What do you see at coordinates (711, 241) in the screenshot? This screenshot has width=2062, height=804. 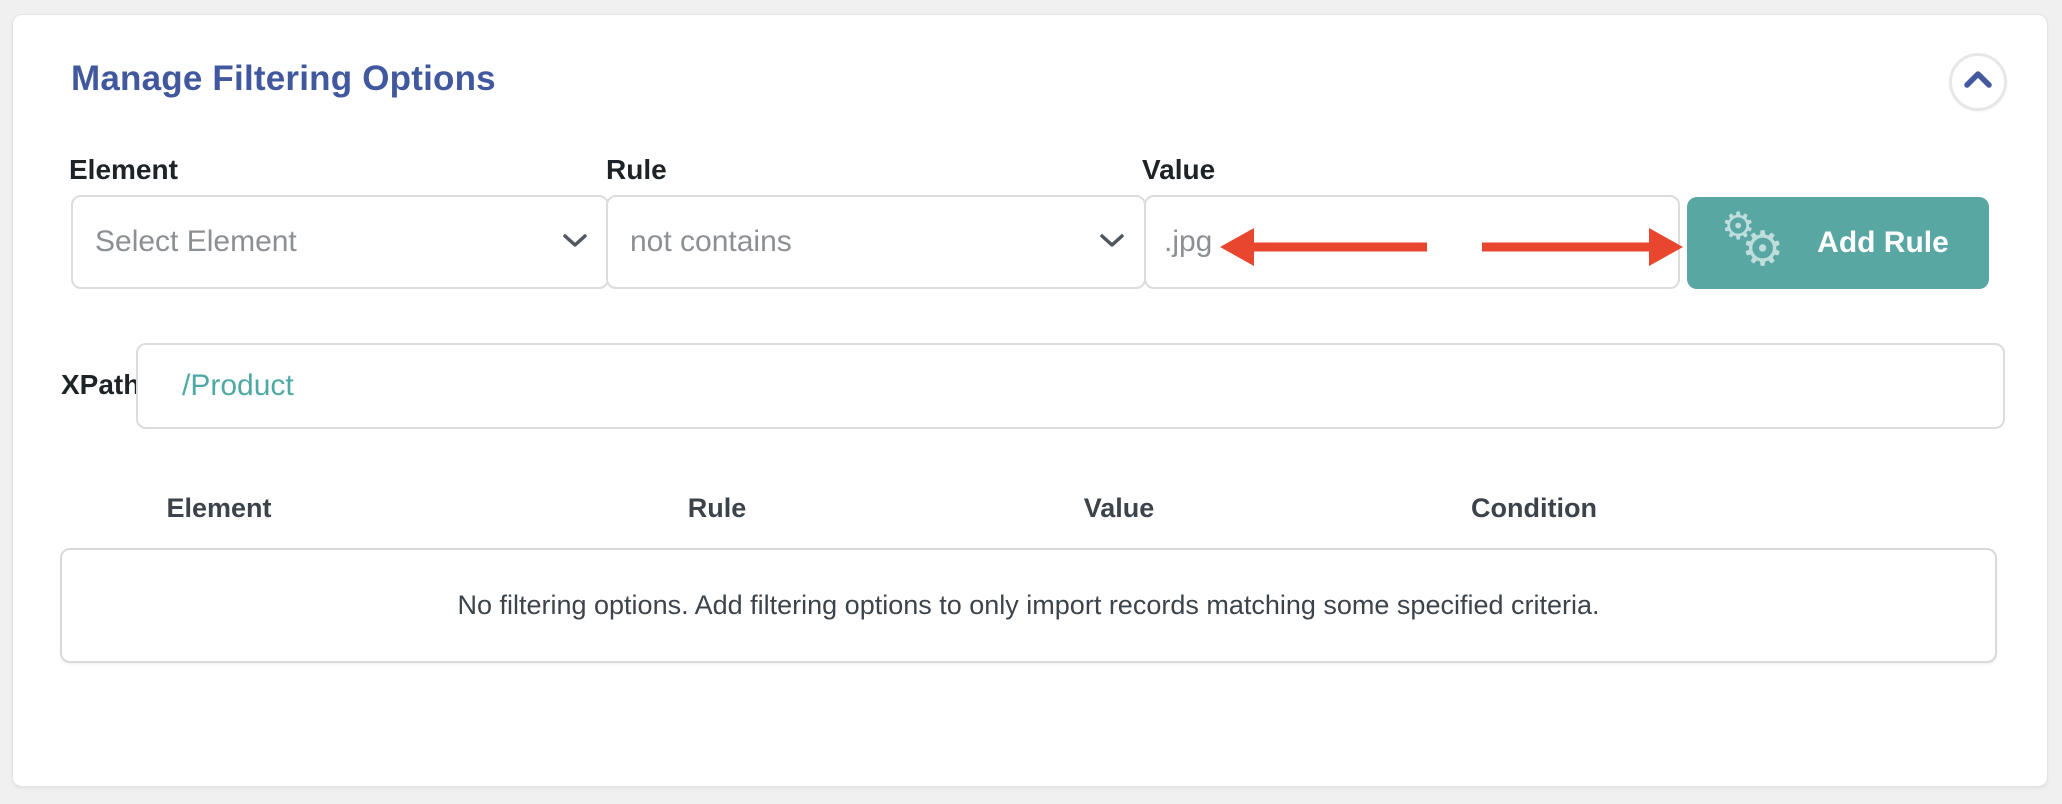 I see `rule-select-value: not contains` at bounding box center [711, 241].